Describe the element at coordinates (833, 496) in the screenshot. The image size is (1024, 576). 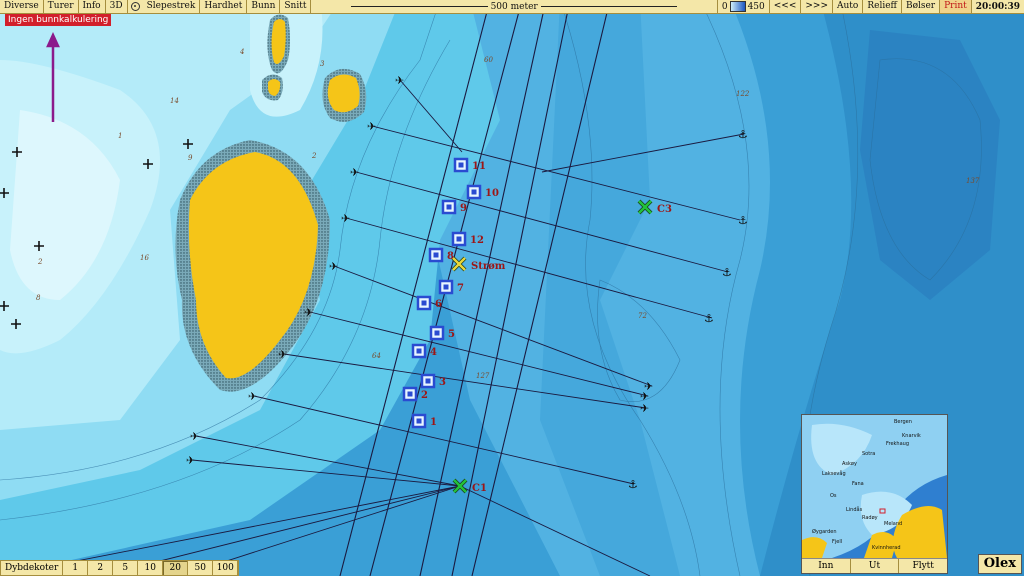
I see `minimap-place-name: Os` at that location.